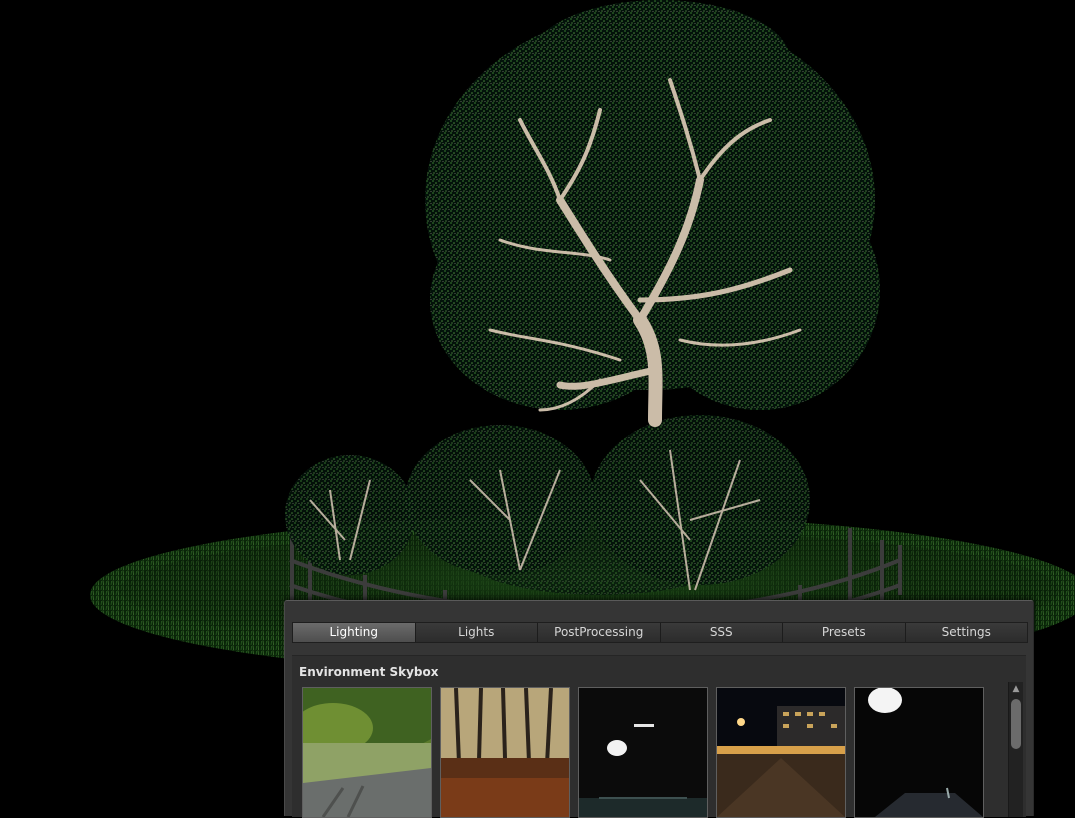  I want to click on skybox-thumb-forest, so click(505, 752).